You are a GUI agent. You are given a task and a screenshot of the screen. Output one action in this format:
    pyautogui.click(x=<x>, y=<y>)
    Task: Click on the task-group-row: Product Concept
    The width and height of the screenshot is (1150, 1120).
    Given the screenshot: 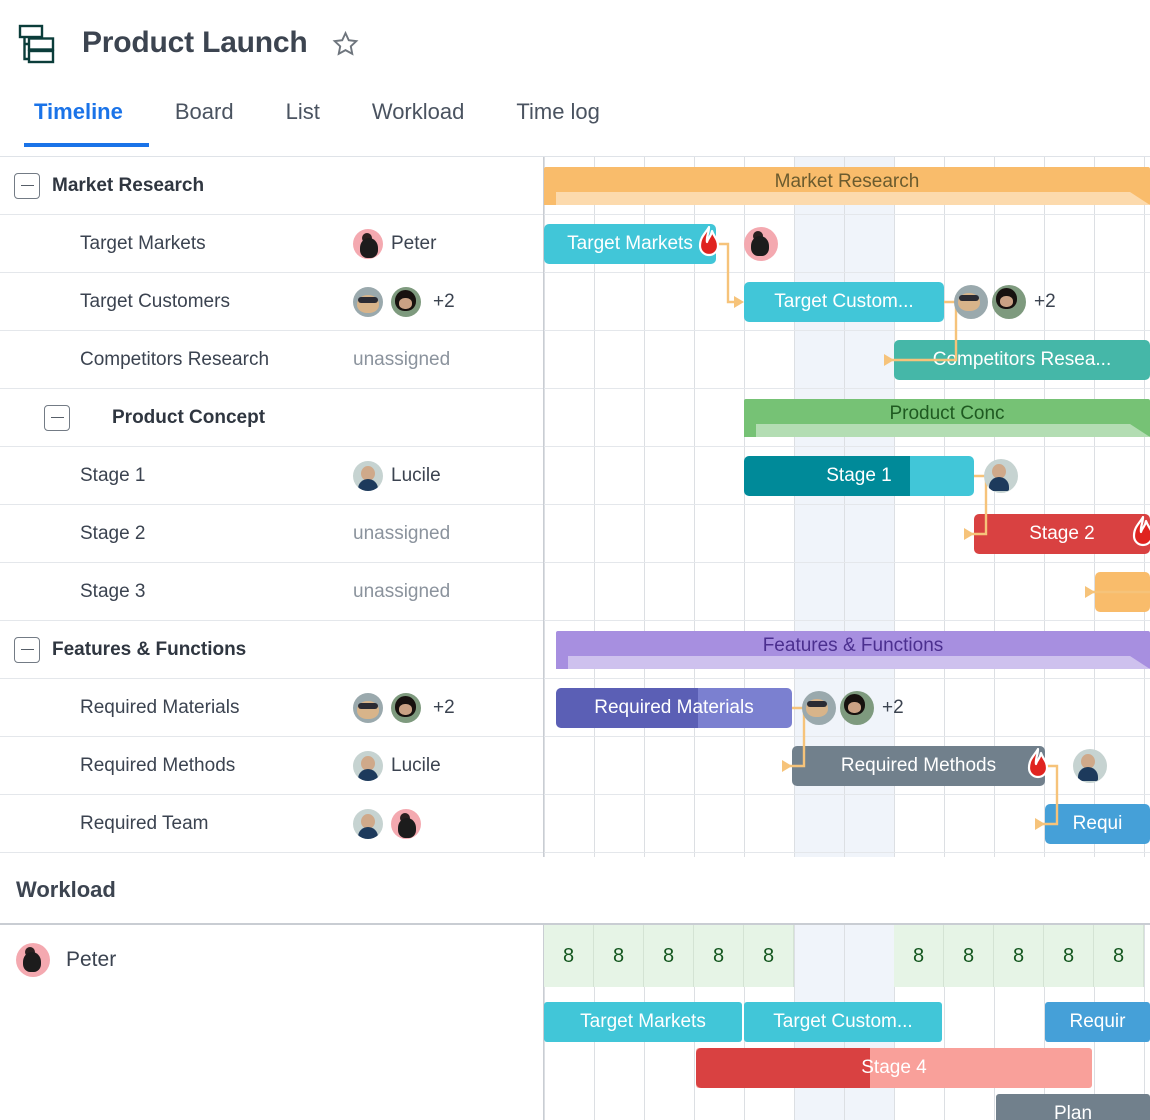 What is the action you would take?
    pyautogui.click(x=271, y=418)
    